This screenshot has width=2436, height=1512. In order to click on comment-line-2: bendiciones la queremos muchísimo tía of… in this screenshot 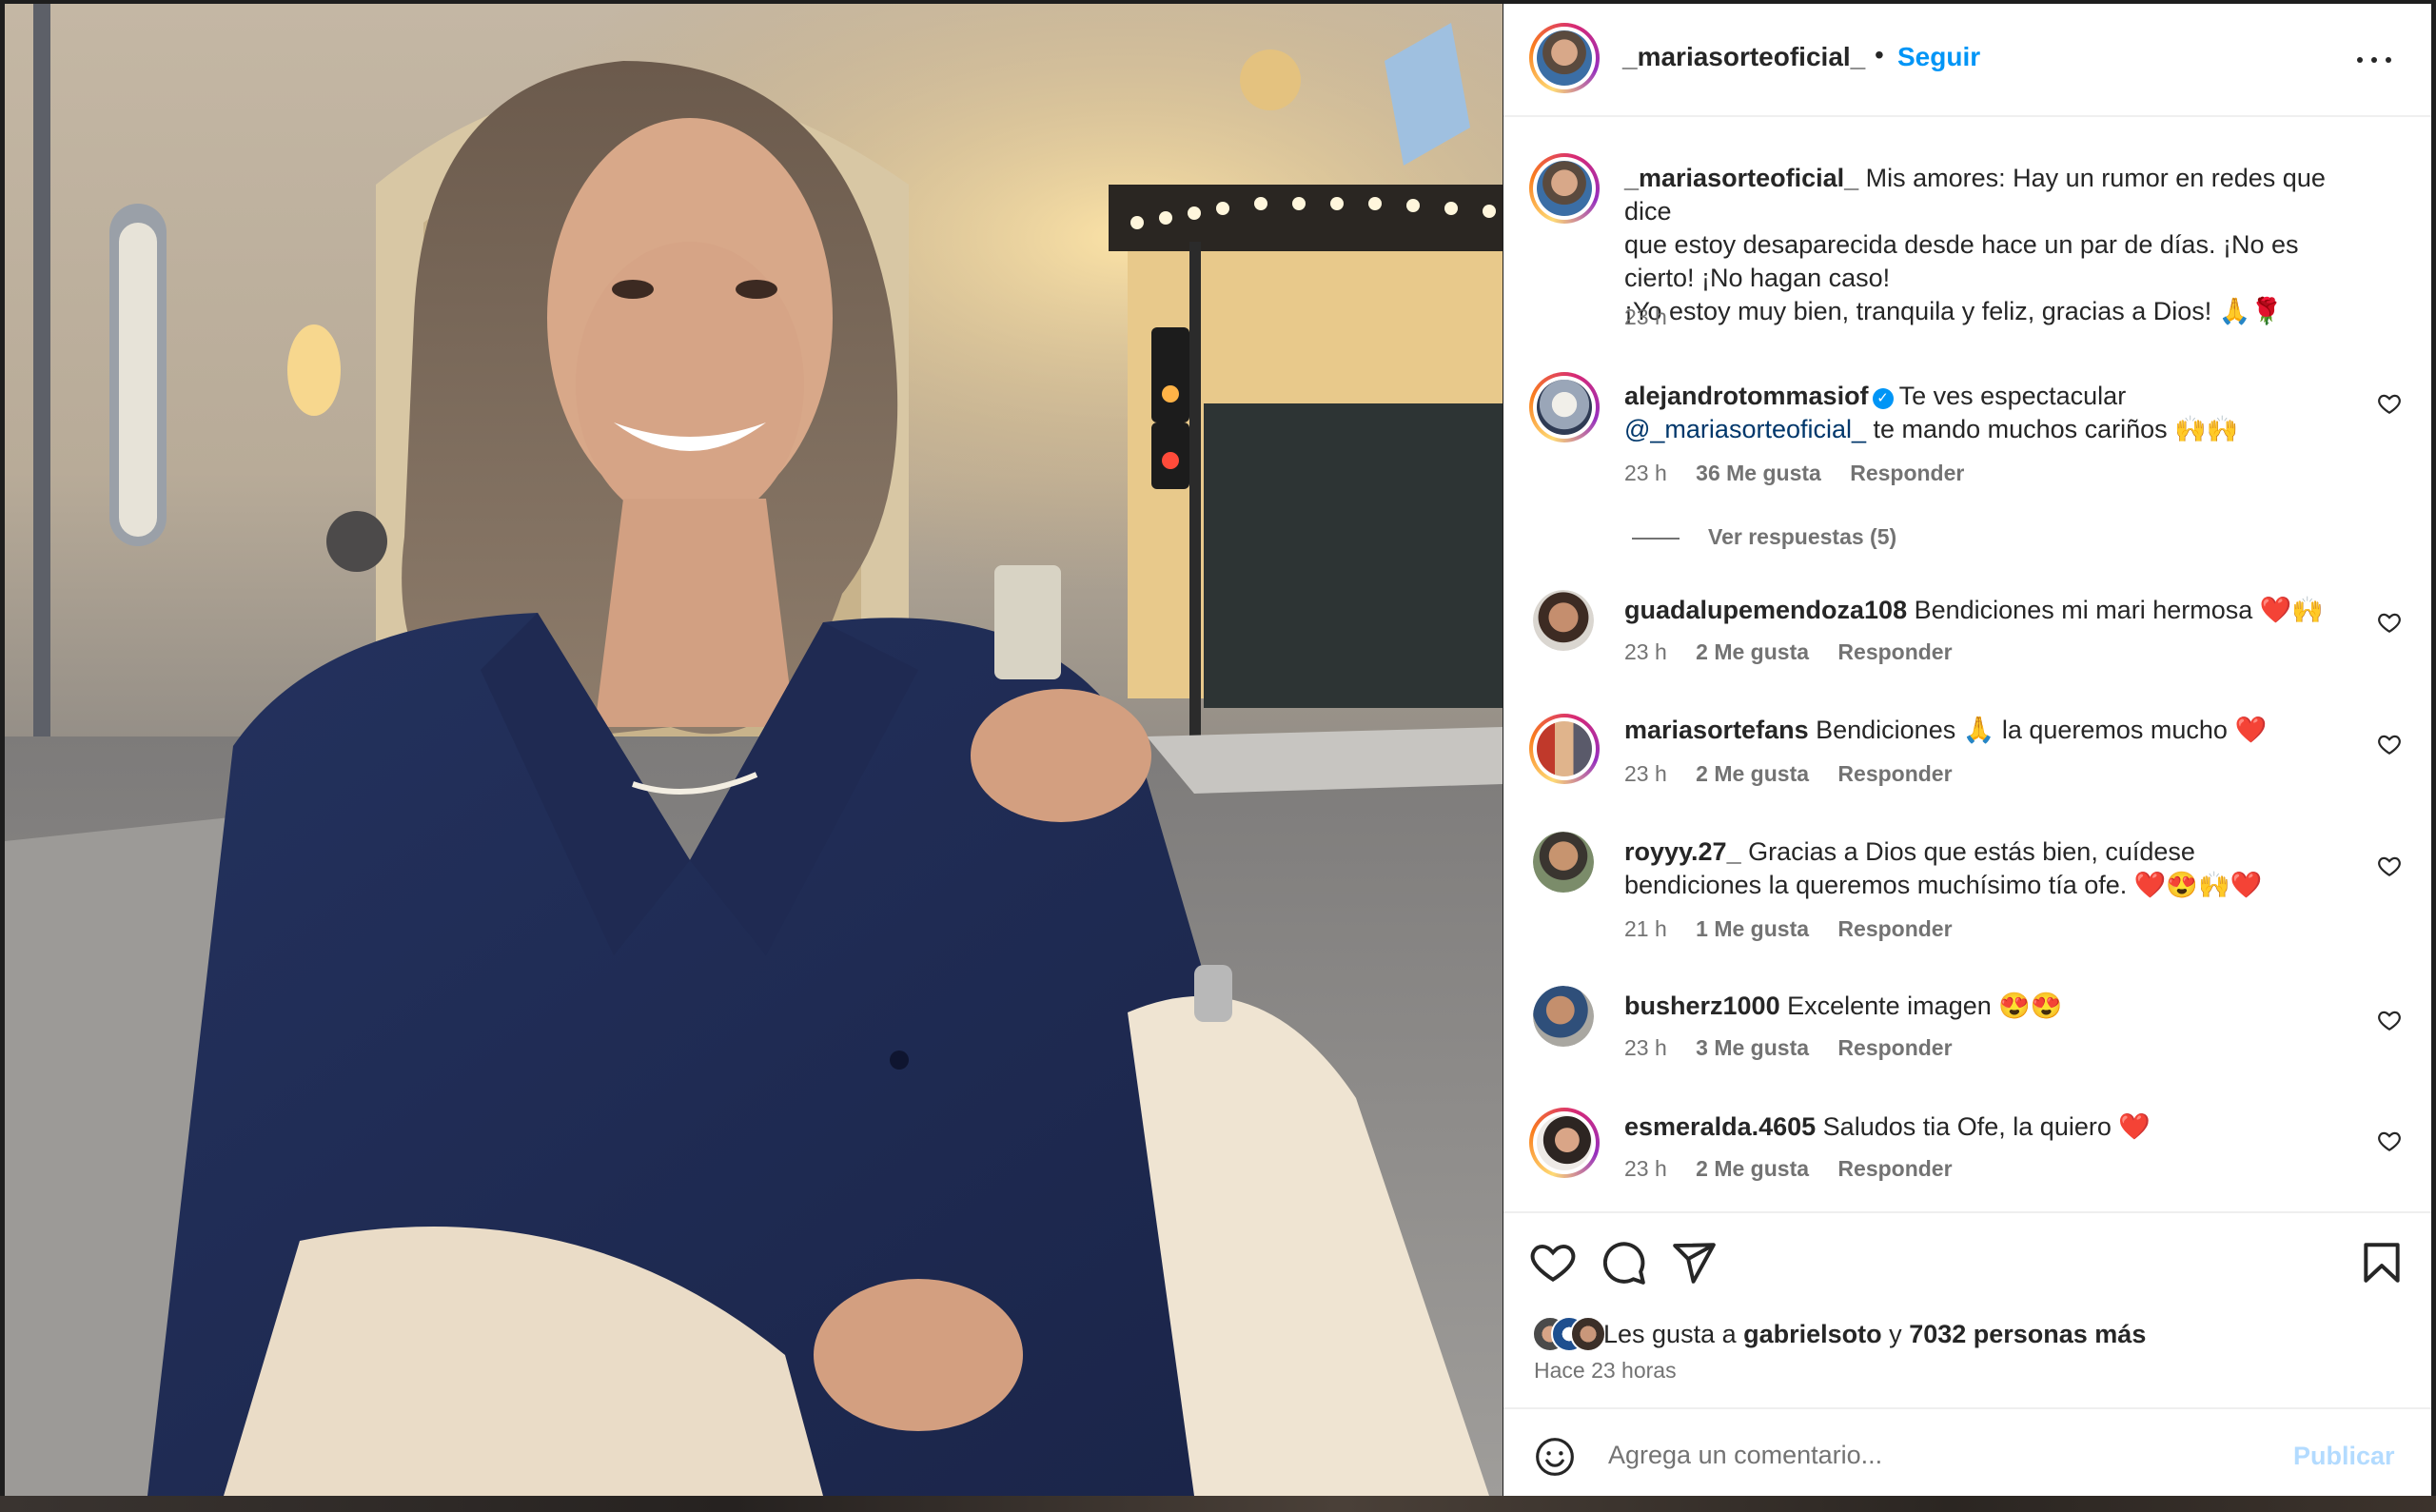, I will do `click(1944, 885)`.